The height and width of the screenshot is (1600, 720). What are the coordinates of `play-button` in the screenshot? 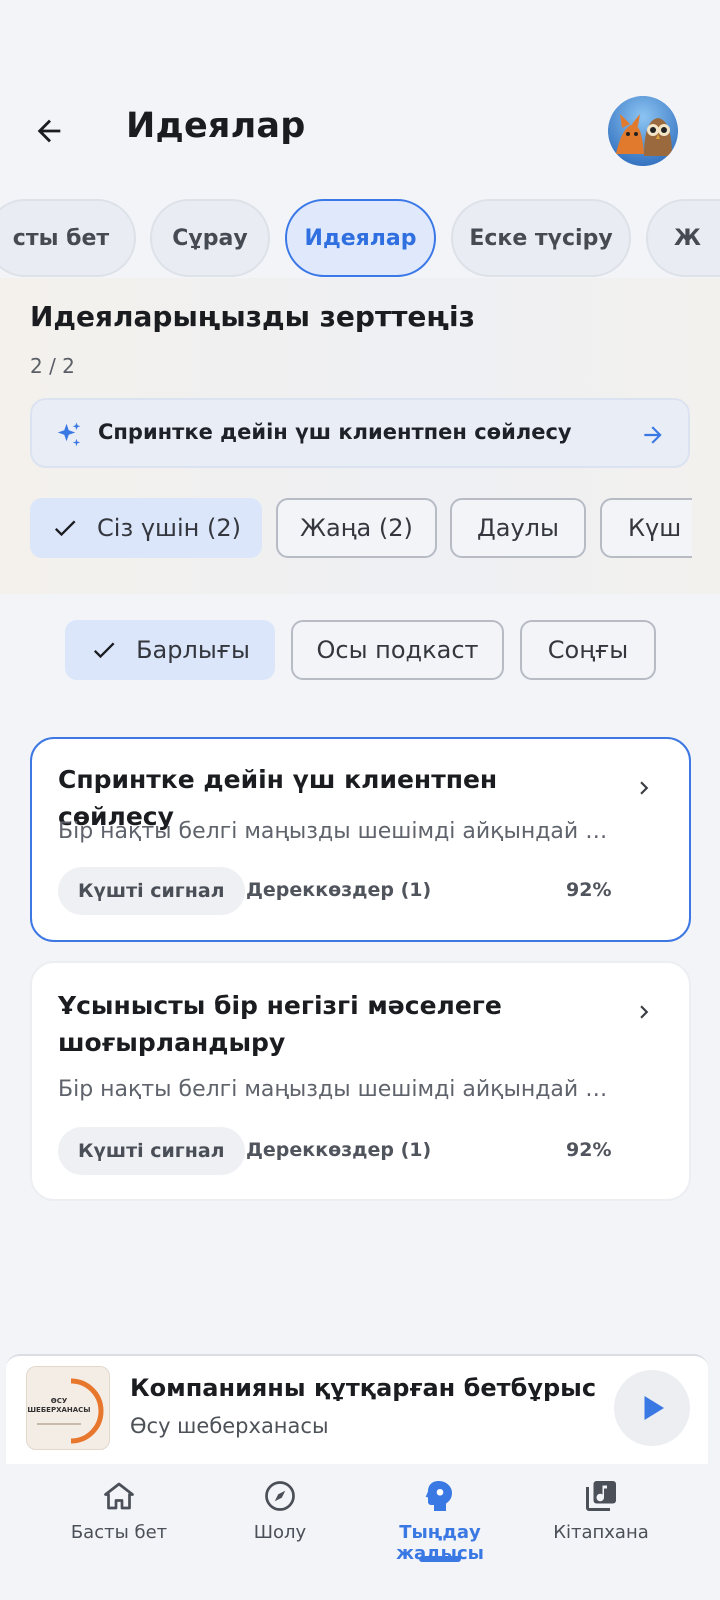 It's located at (652, 1408).